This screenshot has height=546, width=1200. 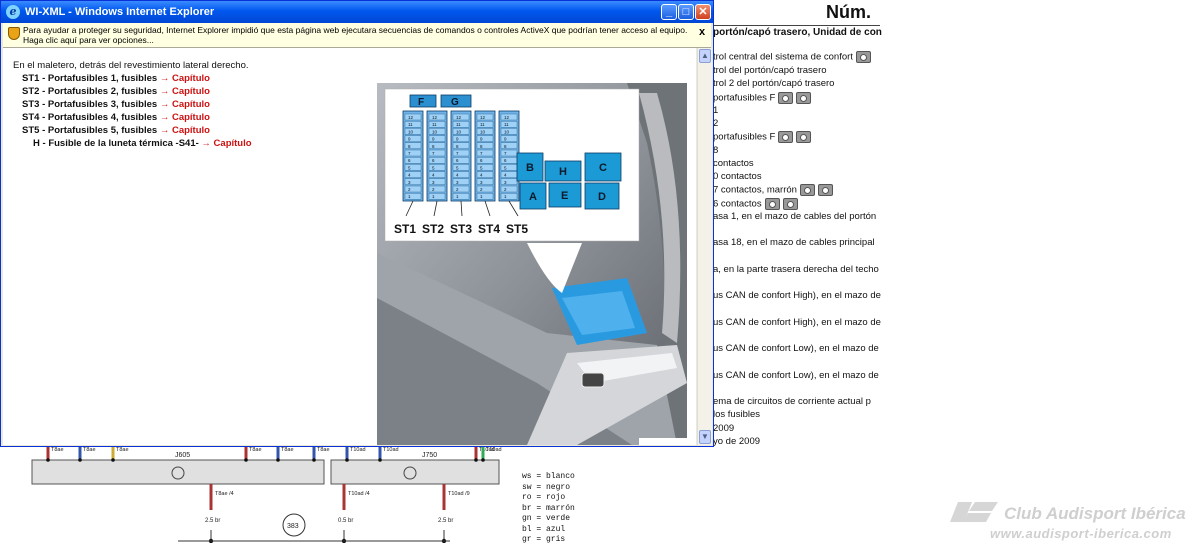 I want to click on relay-label: C, so click(x=603, y=168).